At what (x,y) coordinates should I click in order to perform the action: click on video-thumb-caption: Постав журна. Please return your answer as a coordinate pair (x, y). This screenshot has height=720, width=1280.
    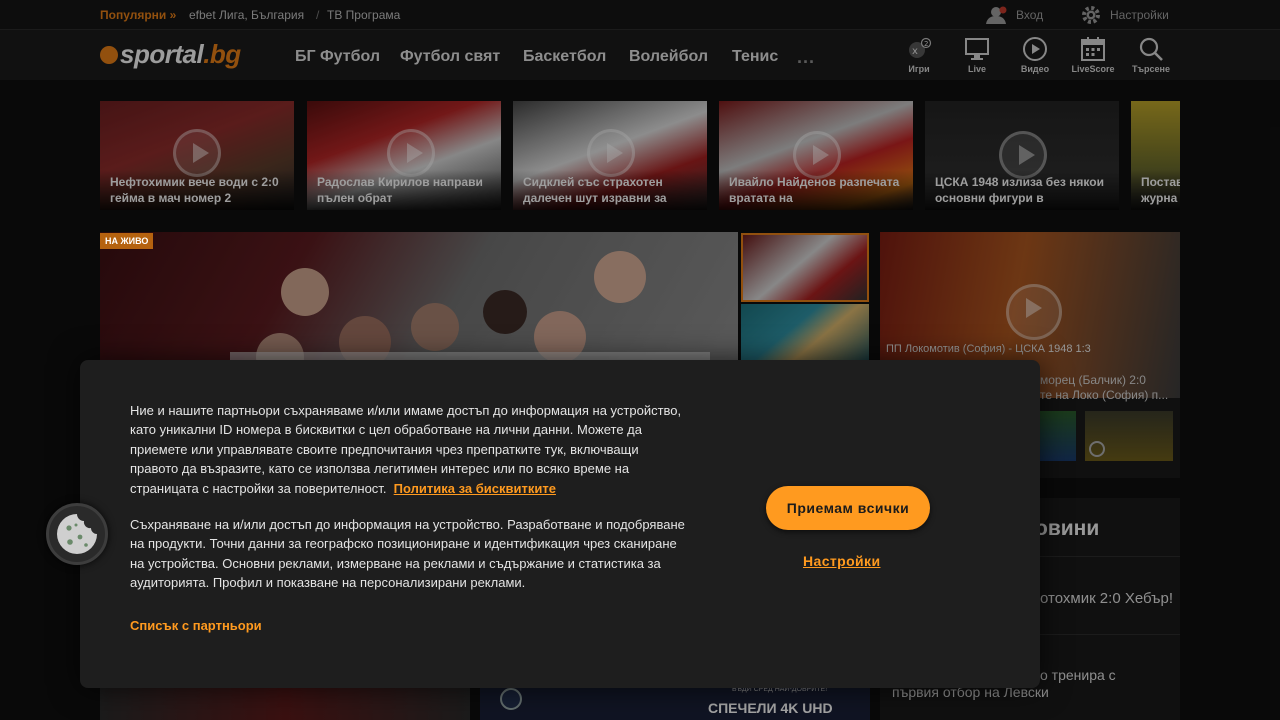
    Looking at the image, I should click on (1155, 190).